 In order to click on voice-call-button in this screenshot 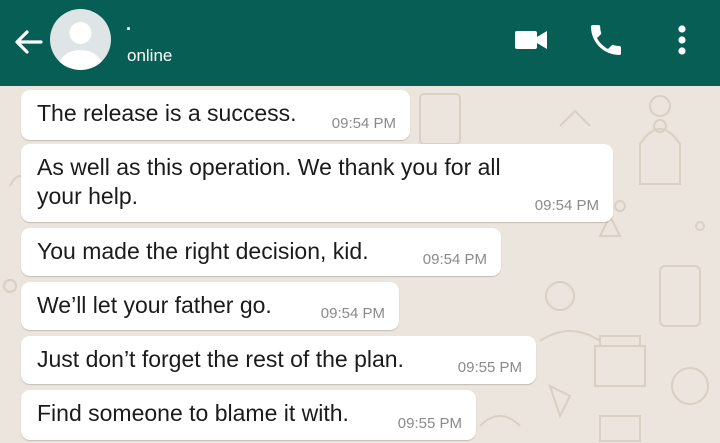, I will do `click(606, 40)`.